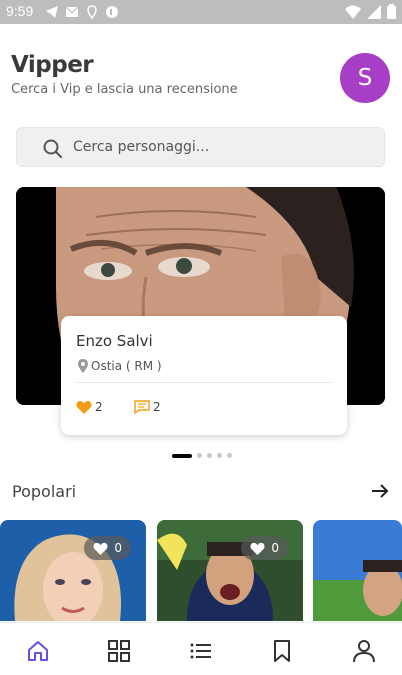 This screenshot has height=675, width=402. What do you see at coordinates (201, 651) in the screenshot?
I see `list-icon` at bounding box center [201, 651].